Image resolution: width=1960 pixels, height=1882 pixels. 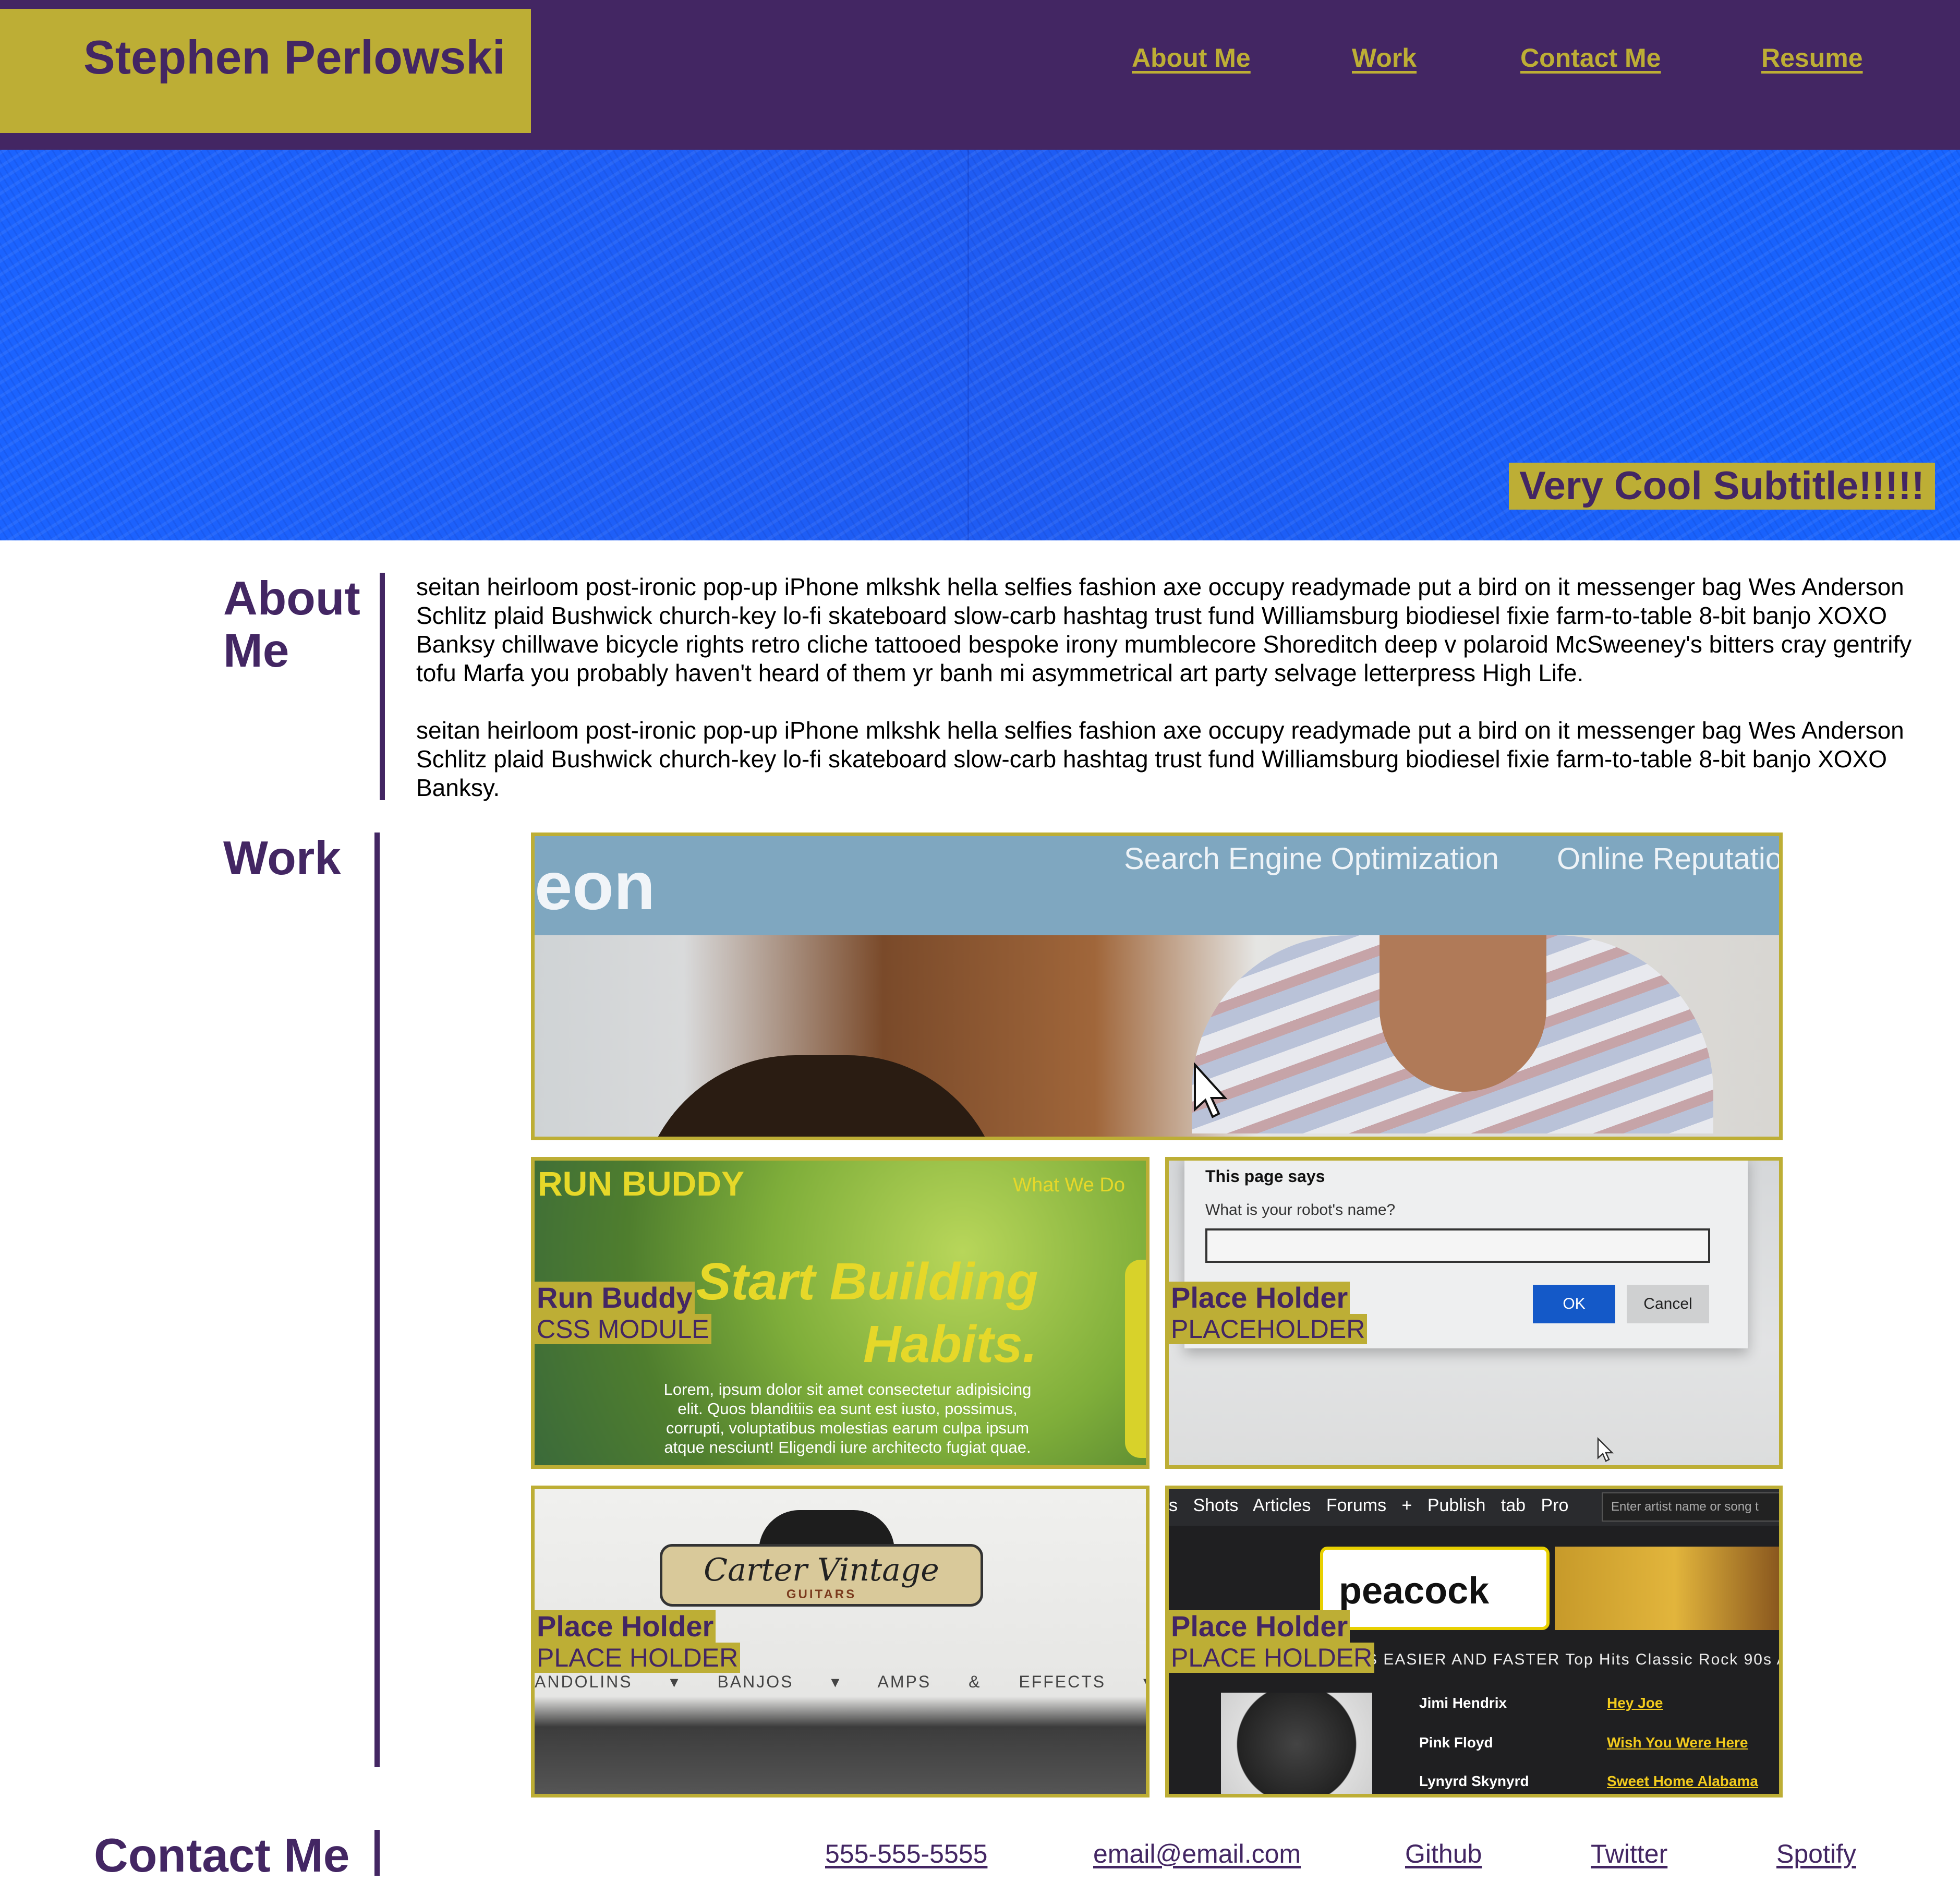 What do you see at coordinates (1629, 1854) in the screenshot?
I see `contact-twitter-link: Twitter` at bounding box center [1629, 1854].